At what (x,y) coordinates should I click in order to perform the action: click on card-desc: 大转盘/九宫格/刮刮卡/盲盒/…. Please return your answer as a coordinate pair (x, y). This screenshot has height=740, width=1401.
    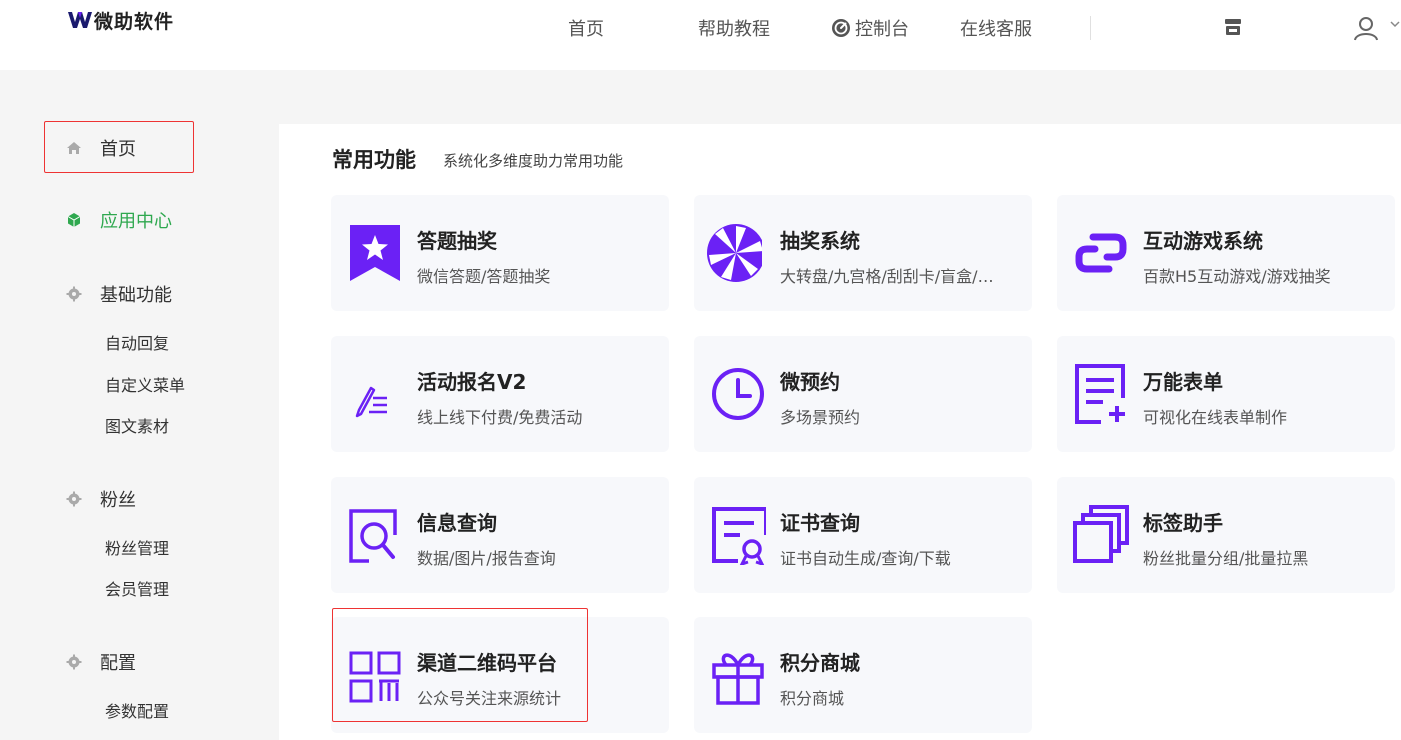
    Looking at the image, I should click on (887, 276).